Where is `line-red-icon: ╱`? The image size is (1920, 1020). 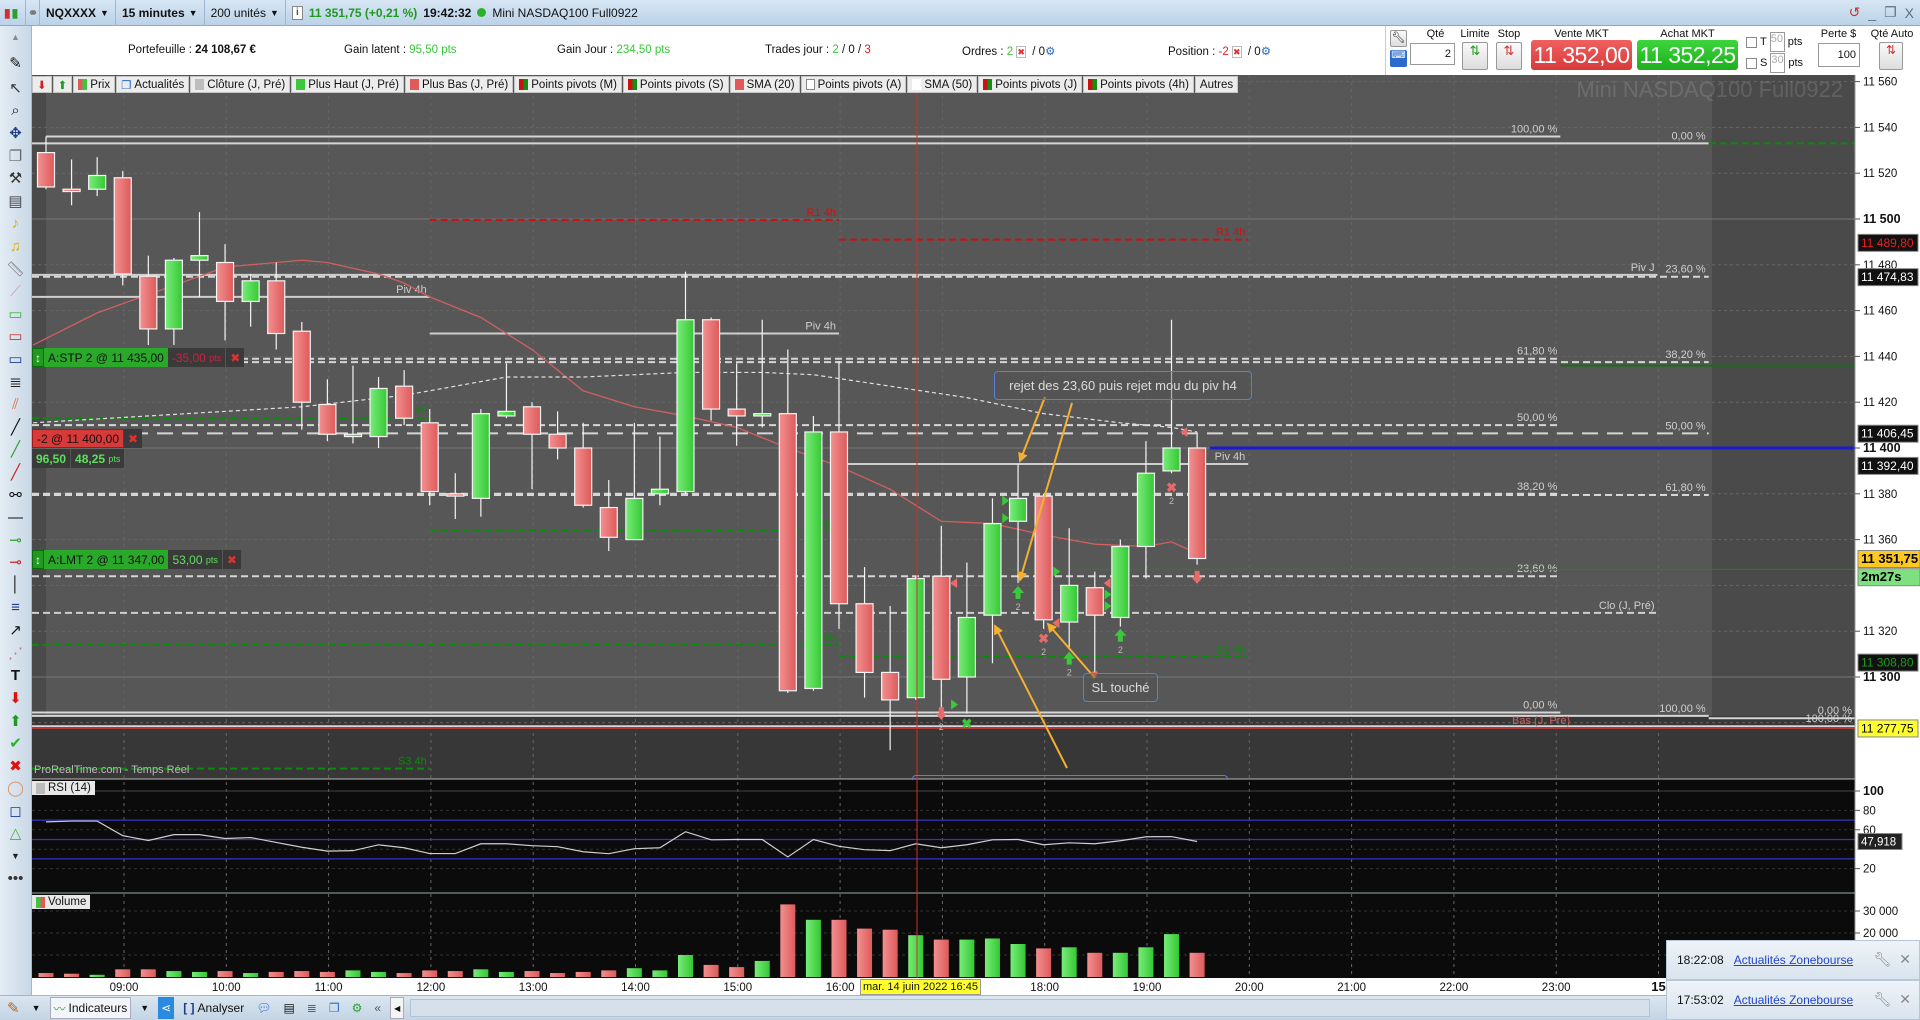 line-red-icon: ╱ is located at coordinates (16, 472).